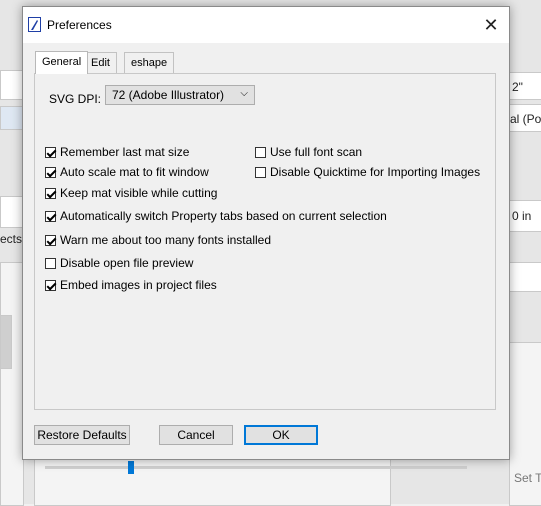  Describe the element at coordinates (281, 435) in the screenshot. I see `ok-button: OK` at that location.